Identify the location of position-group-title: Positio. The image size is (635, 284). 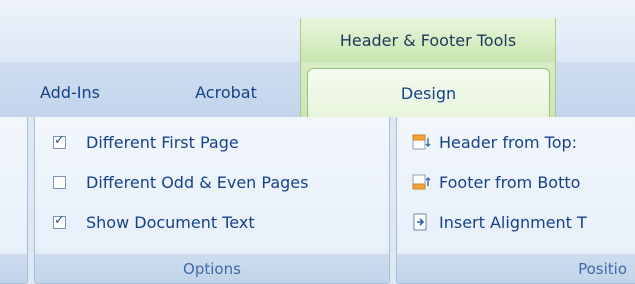
(516, 268).